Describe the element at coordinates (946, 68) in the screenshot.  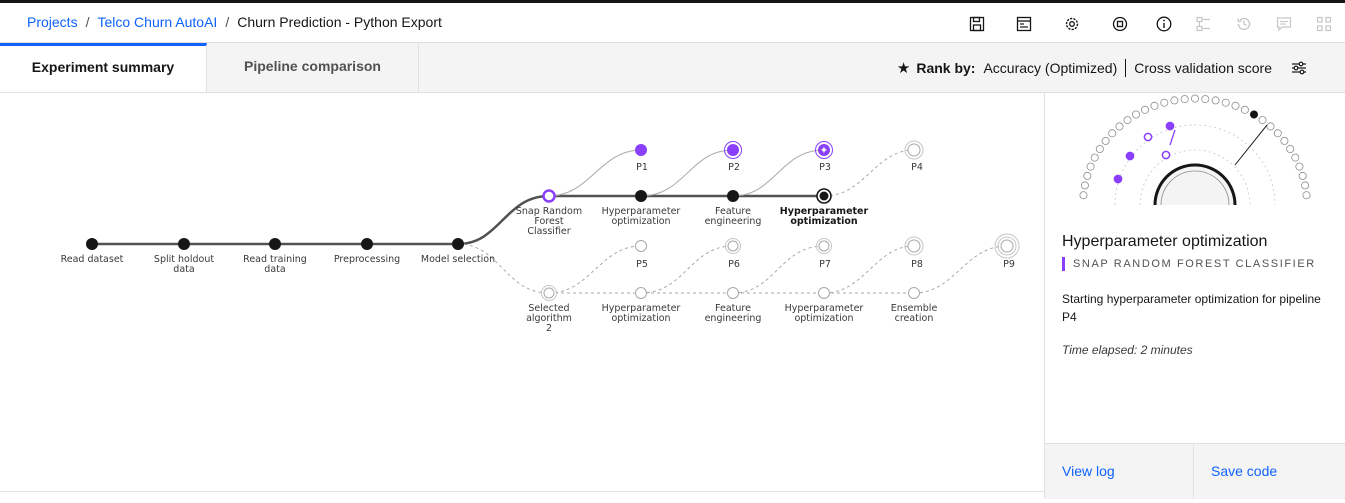
I see `rank-label: Rank by:` at that location.